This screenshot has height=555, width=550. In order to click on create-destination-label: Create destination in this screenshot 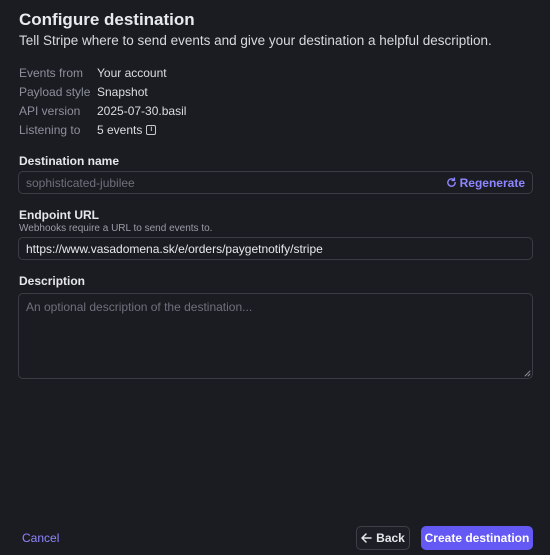, I will do `click(477, 538)`.